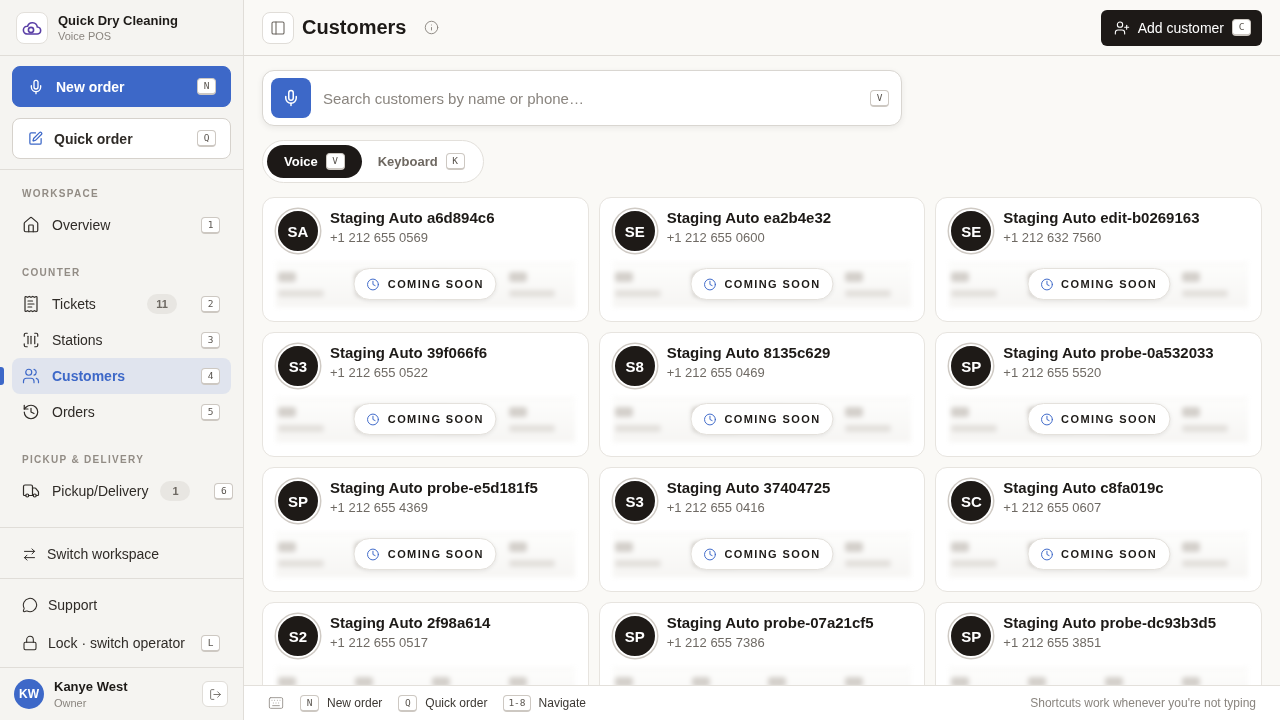 Image resolution: width=1280 pixels, height=720 pixels. Describe the element at coordinates (335, 161) in the screenshot. I see `key-hint: V` at that location.